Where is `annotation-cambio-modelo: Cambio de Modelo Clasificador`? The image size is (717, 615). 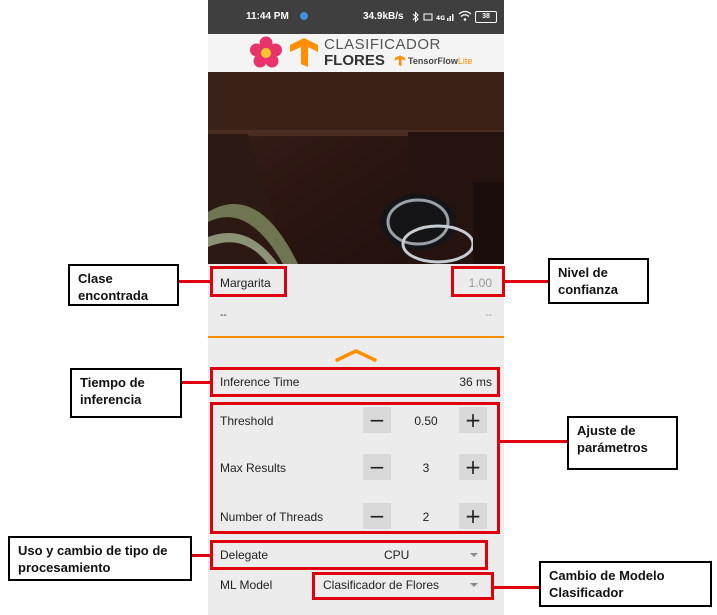 annotation-cambio-modelo: Cambio de Modelo Clasificador is located at coordinates (625, 584).